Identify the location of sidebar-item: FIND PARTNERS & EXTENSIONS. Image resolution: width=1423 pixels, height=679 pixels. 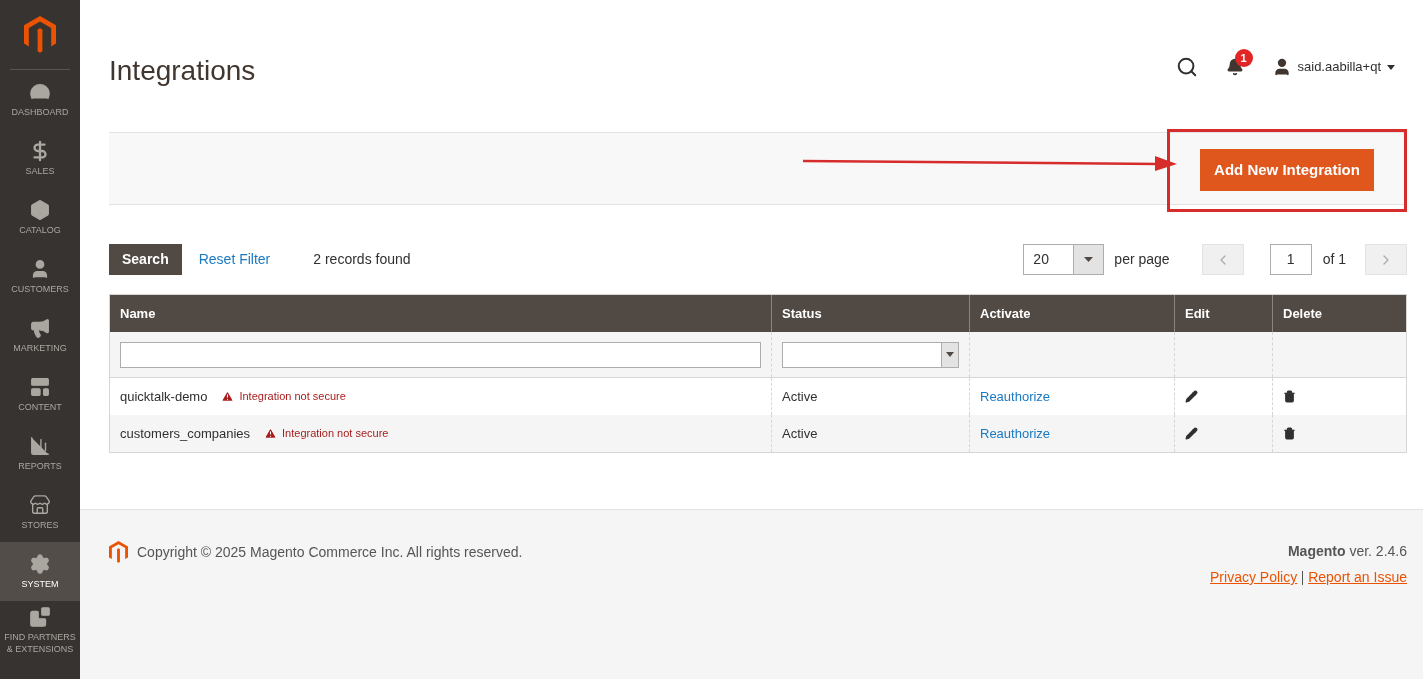
(40, 630).